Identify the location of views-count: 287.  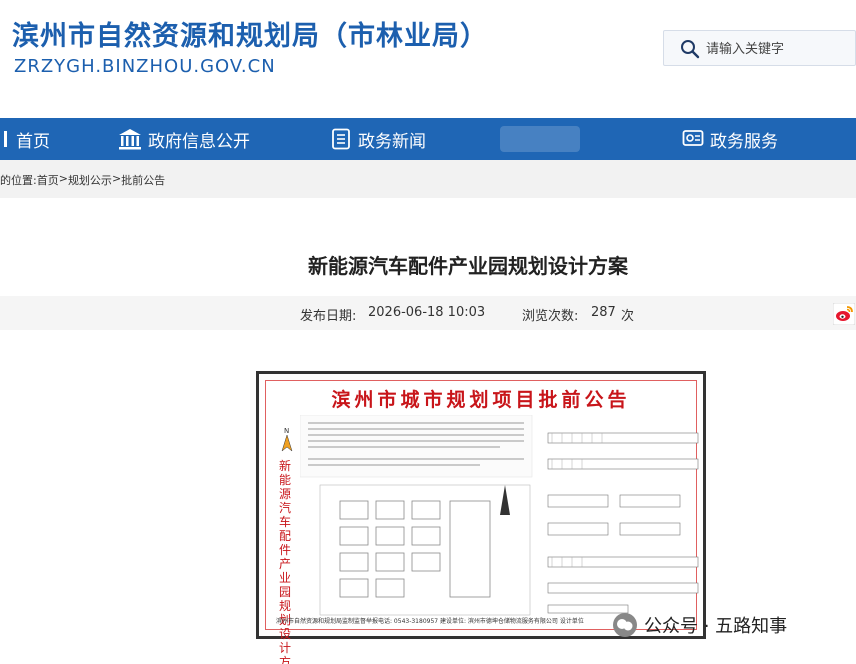
(603, 312).